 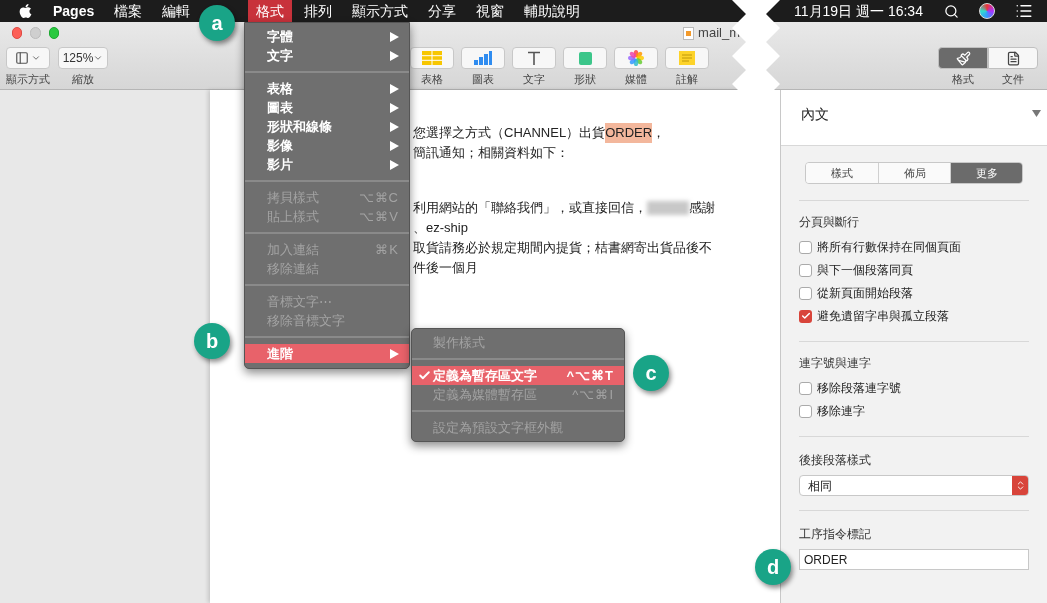 What do you see at coordinates (835, 534) in the screenshot?
I see `section-heading: 工序指令標記` at bounding box center [835, 534].